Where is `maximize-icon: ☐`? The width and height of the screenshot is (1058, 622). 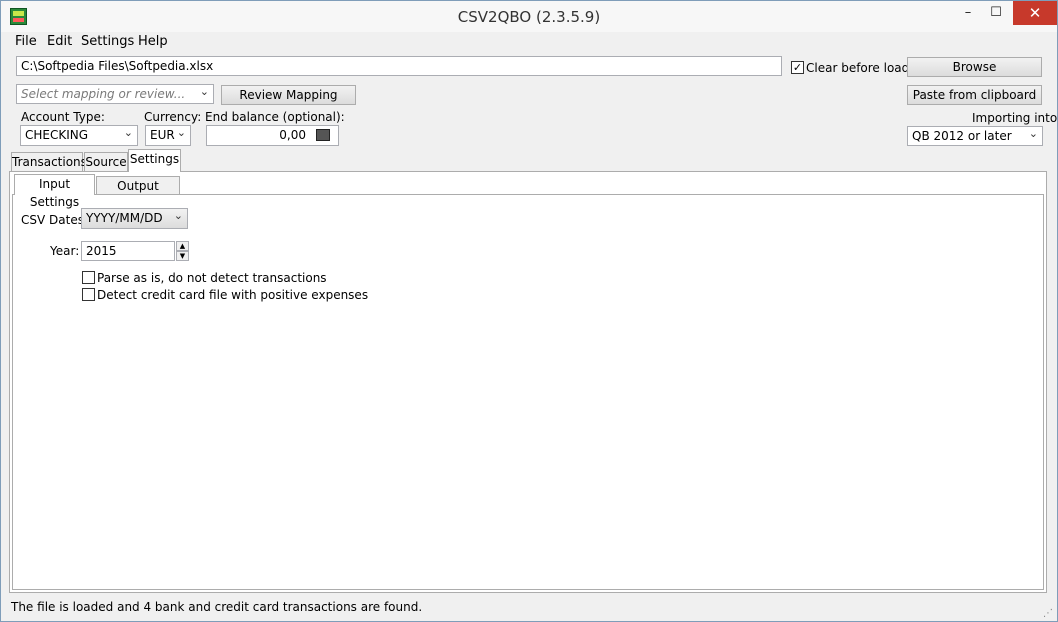 maximize-icon: ☐ is located at coordinates (996, 13).